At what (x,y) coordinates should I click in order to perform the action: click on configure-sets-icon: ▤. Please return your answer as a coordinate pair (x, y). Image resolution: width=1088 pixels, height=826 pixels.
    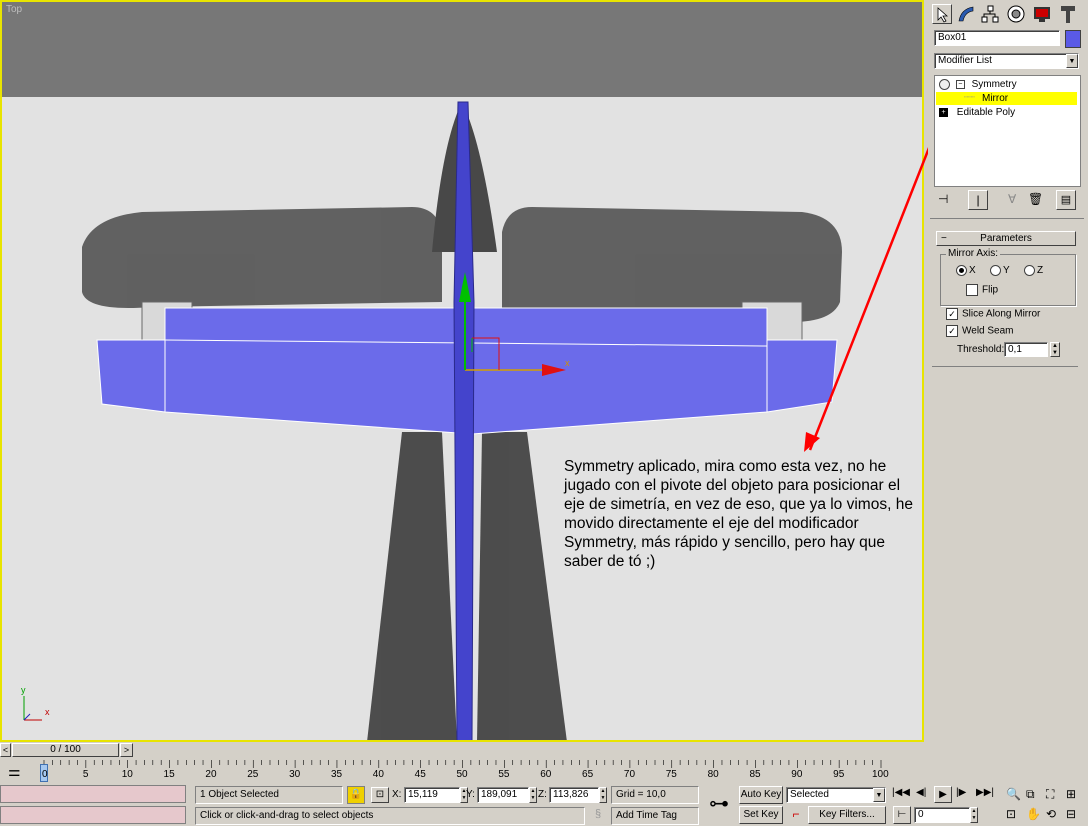
    Looking at the image, I should click on (1066, 200).